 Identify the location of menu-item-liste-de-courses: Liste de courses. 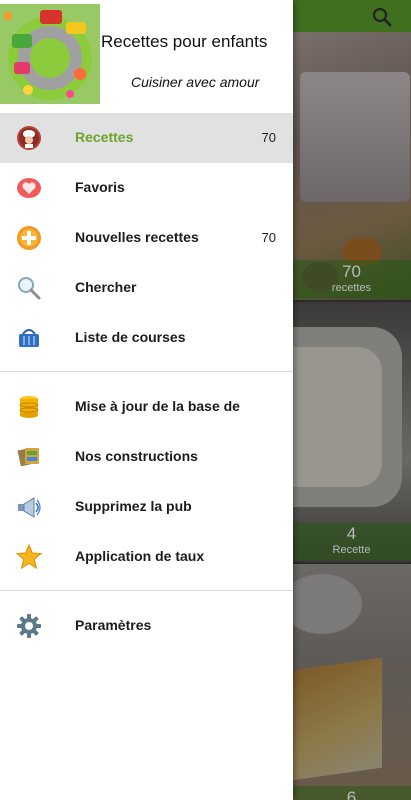
(146, 338).